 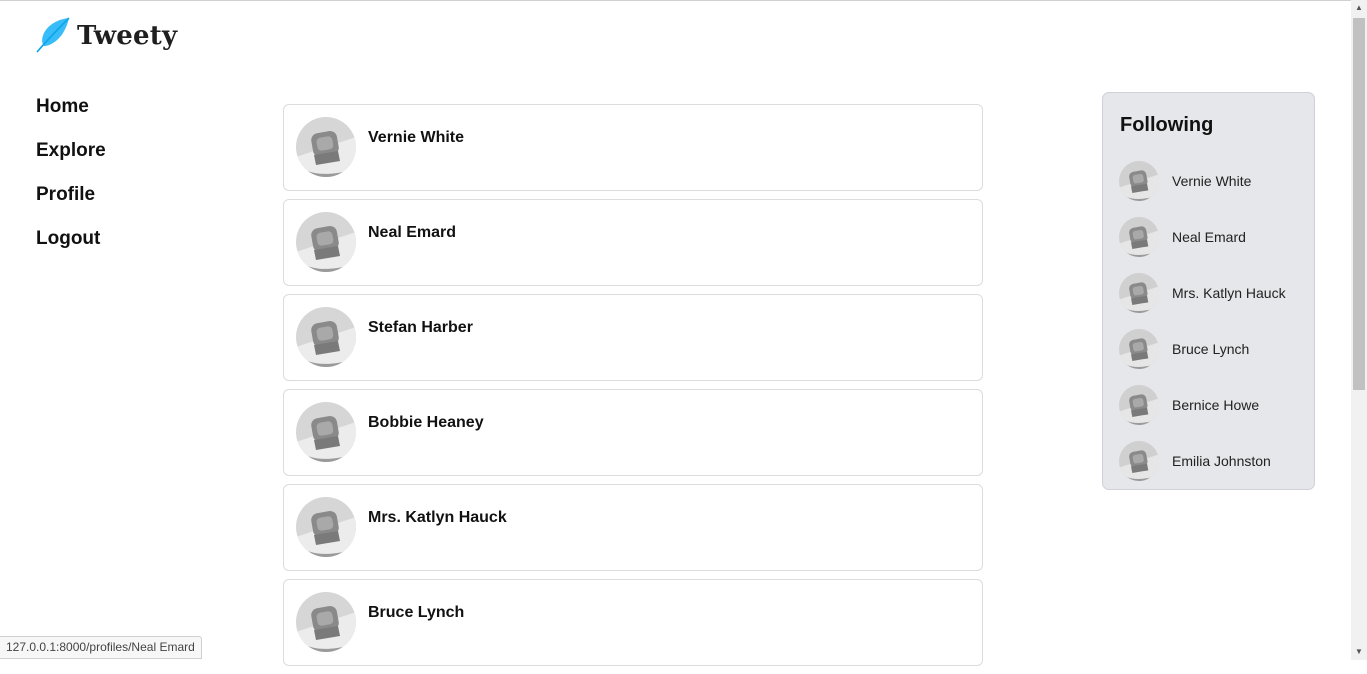 I want to click on nav-explore: Explore, so click(x=71, y=160).